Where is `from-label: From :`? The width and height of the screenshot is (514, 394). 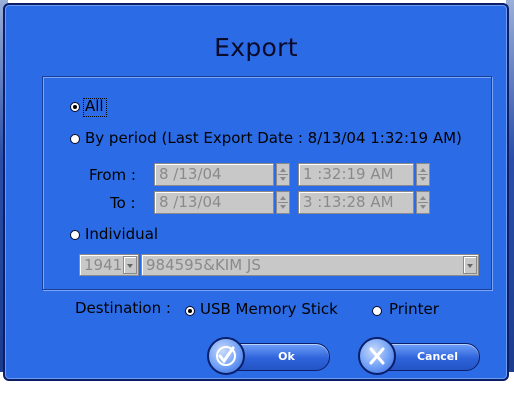 from-label: From : is located at coordinates (112, 175).